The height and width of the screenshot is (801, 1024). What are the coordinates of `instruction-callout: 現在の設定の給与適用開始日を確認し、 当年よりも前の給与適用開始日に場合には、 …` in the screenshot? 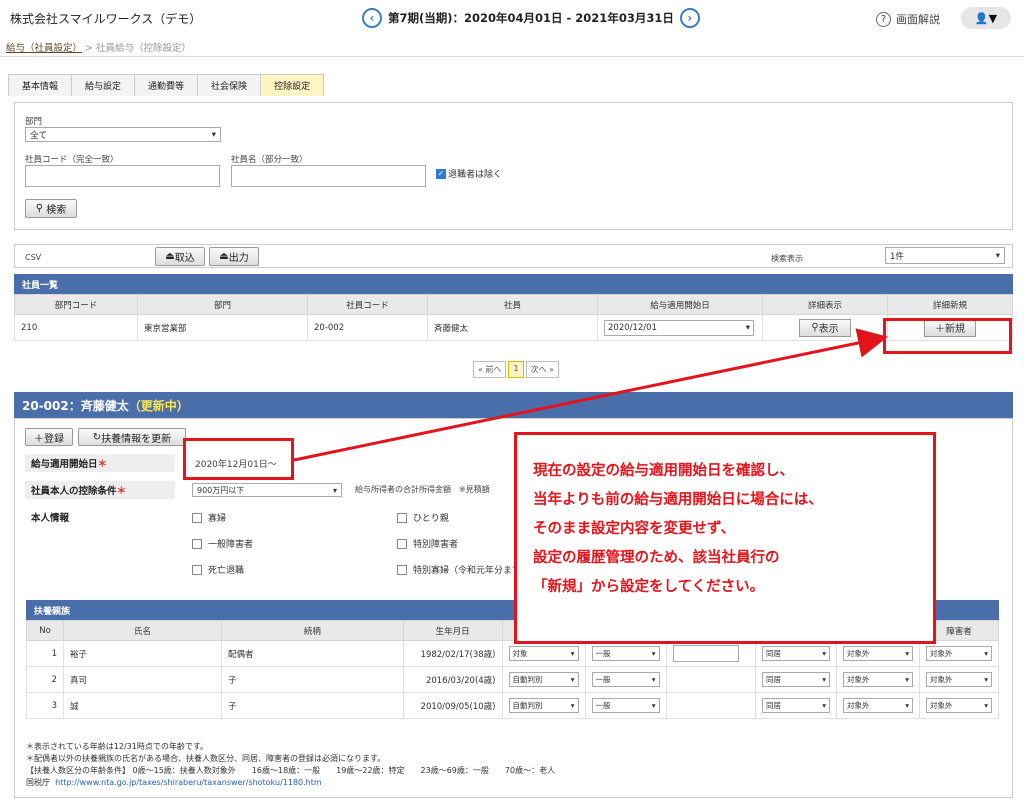 It's located at (725, 538).